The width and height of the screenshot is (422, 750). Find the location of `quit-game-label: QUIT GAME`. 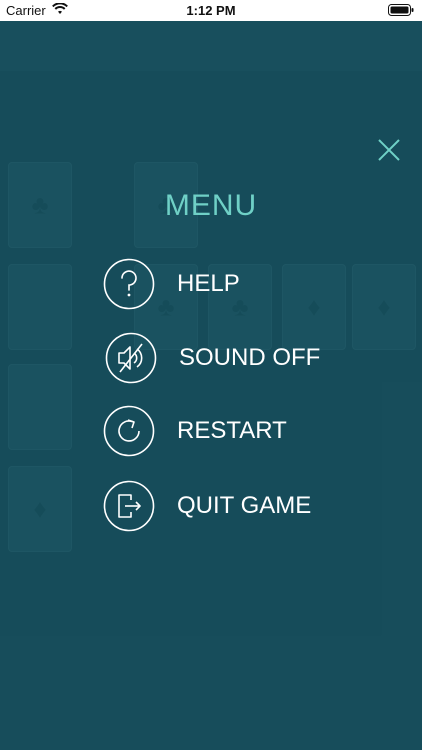

quit-game-label: QUIT GAME is located at coordinates (244, 505).